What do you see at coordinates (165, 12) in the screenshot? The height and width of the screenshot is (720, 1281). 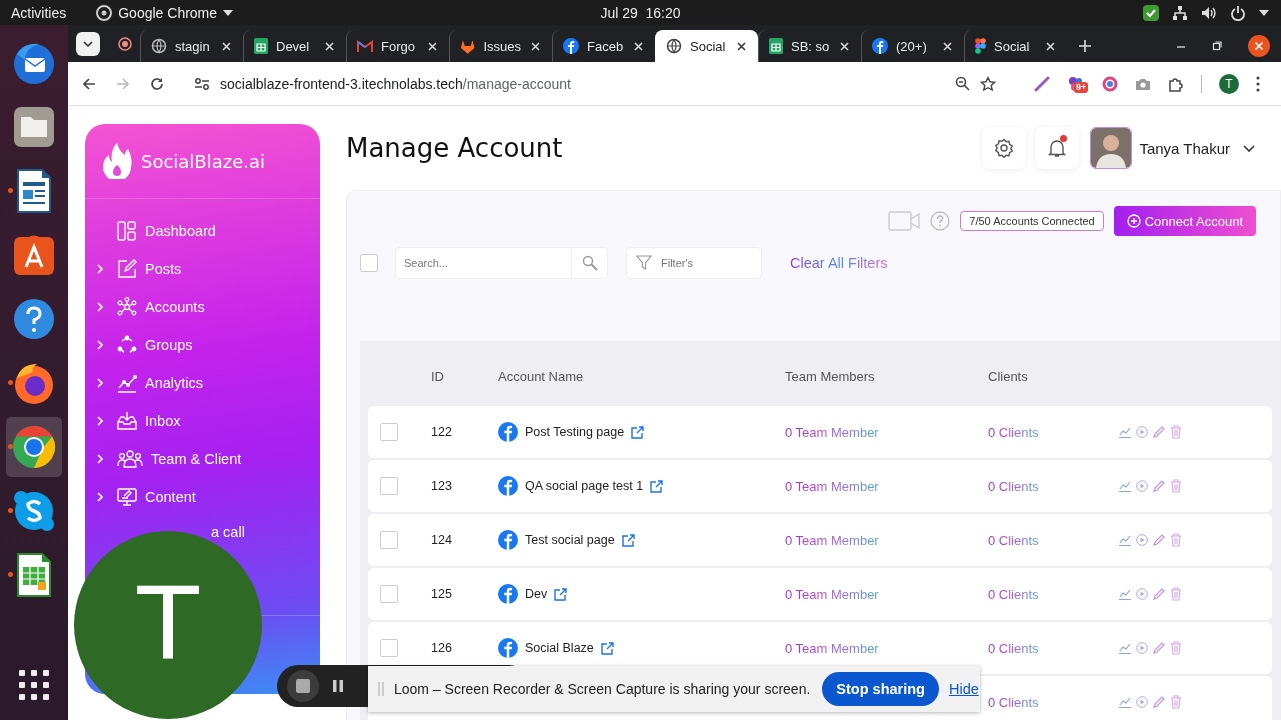 I see `app-menu: Google Chrome` at bounding box center [165, 12].